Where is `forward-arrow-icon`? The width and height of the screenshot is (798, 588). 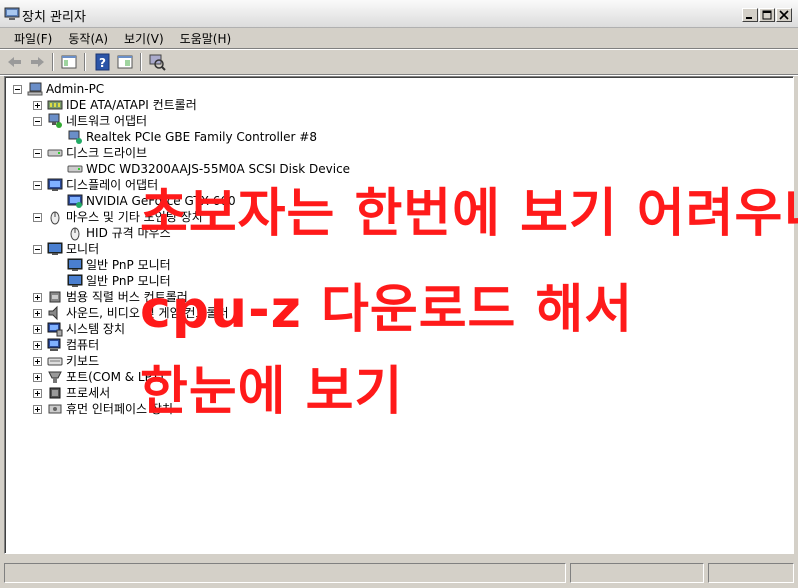
forward-arrow-icon is located at coordinates (37, 62).